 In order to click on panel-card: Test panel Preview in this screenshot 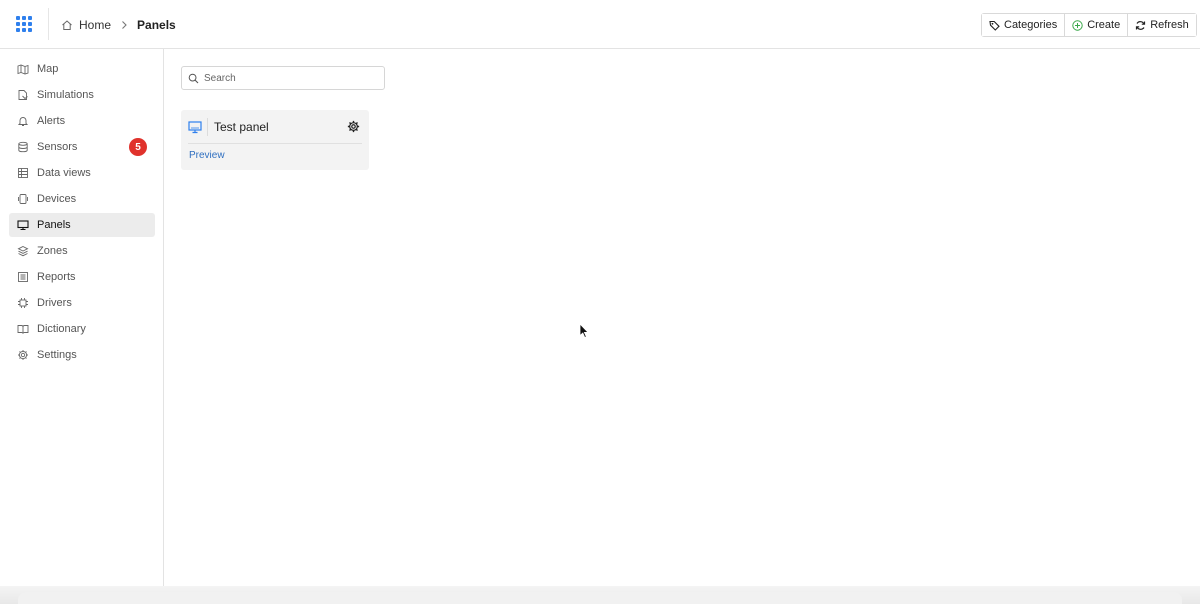, I will do `click(275, 140)`.